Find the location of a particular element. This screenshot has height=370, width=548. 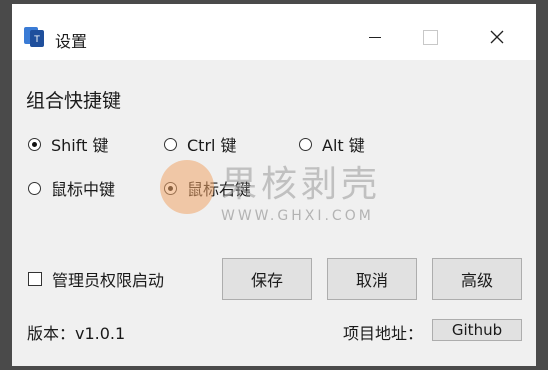

maximize-icon is located at coordinates (430, 37).